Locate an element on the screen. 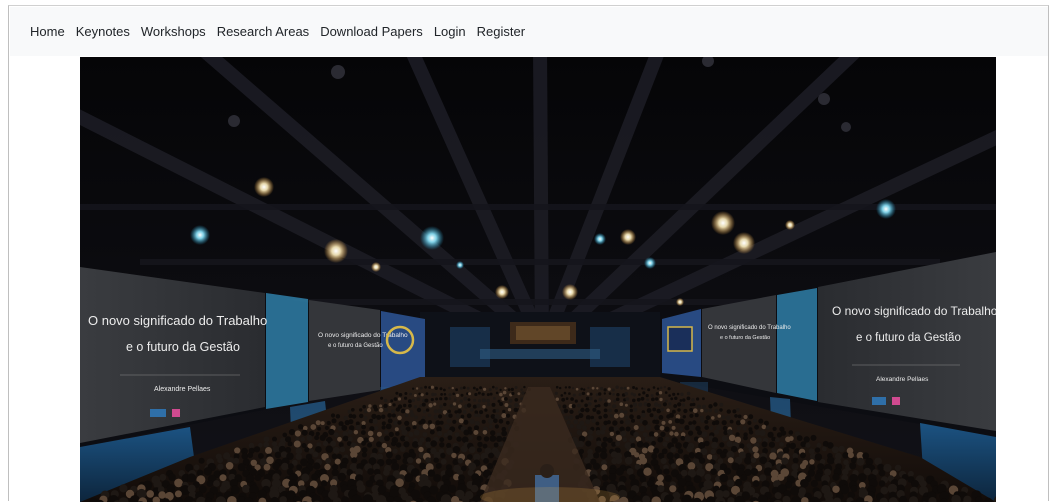 Image resolution: width=1057 pixels, height=502 pixels. nav-login: Login is located at coordinates (450, 31).